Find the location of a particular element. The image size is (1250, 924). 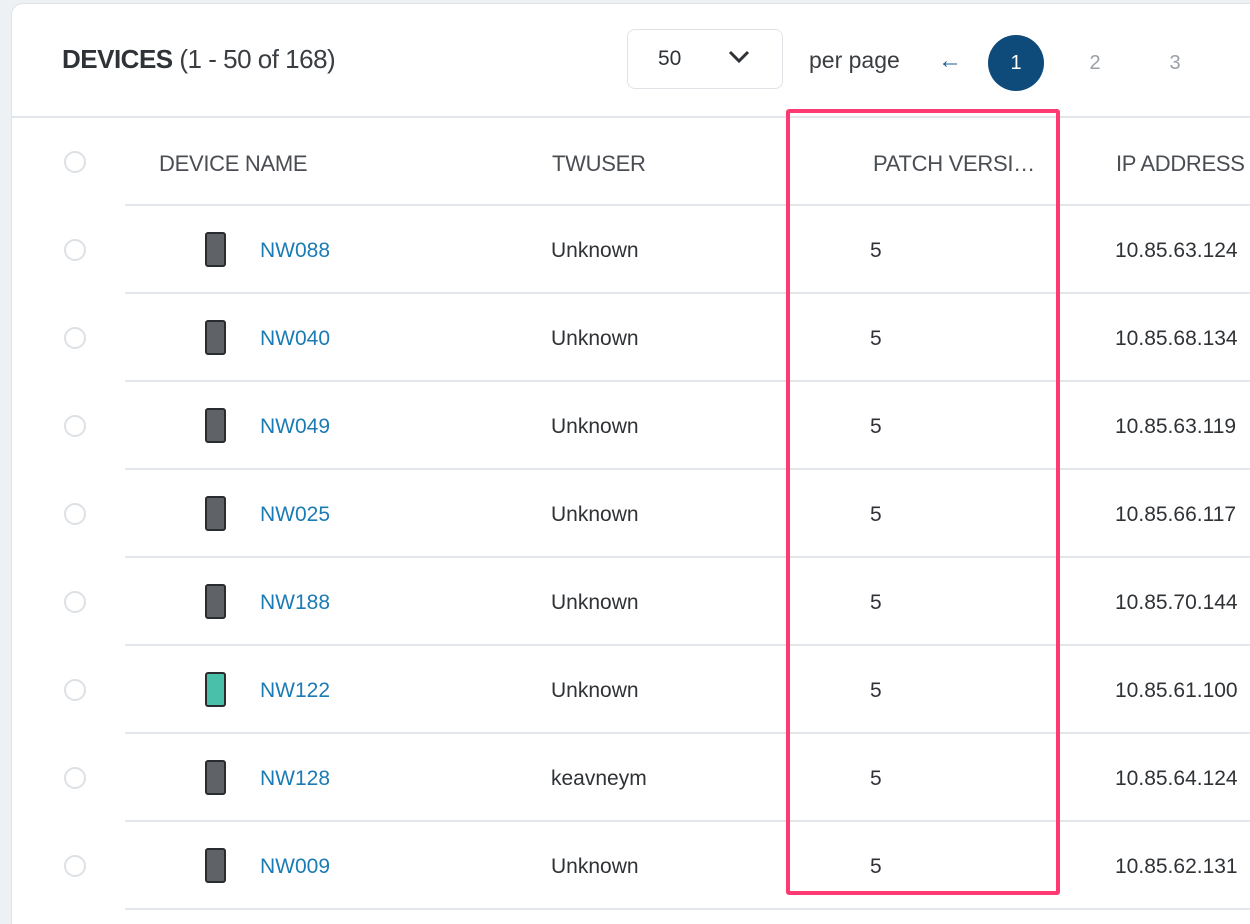

arrow-left-icon: ← is located at coordinates (950, 61).